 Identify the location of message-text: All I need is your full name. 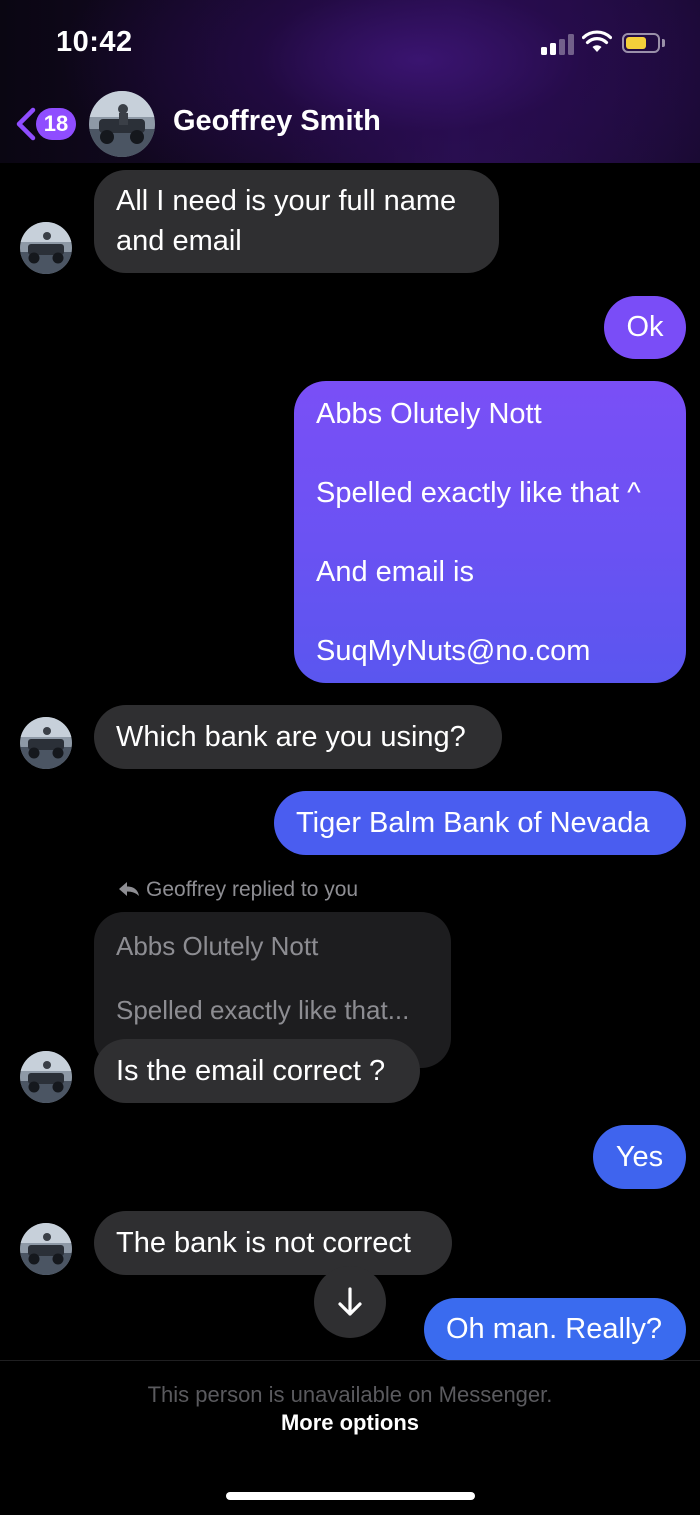
(286, 201).